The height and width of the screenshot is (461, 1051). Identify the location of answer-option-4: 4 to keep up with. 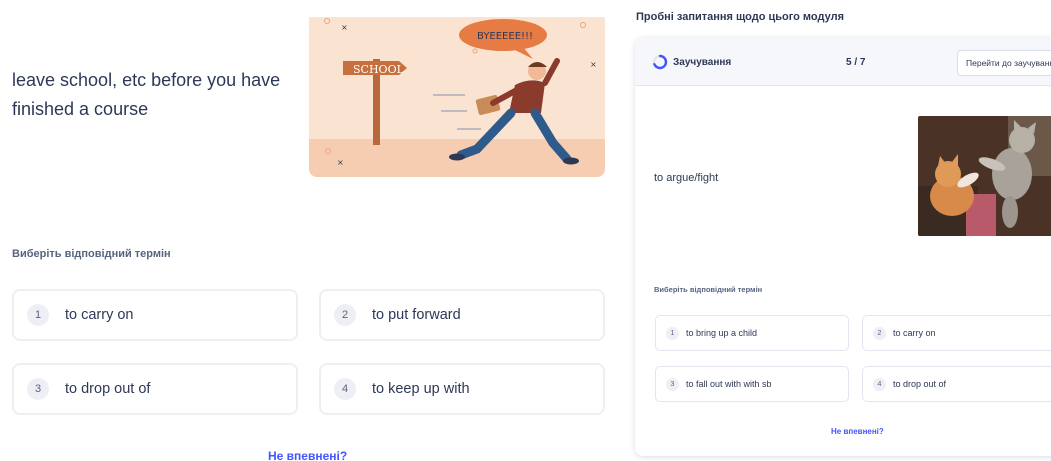
(462, 389).